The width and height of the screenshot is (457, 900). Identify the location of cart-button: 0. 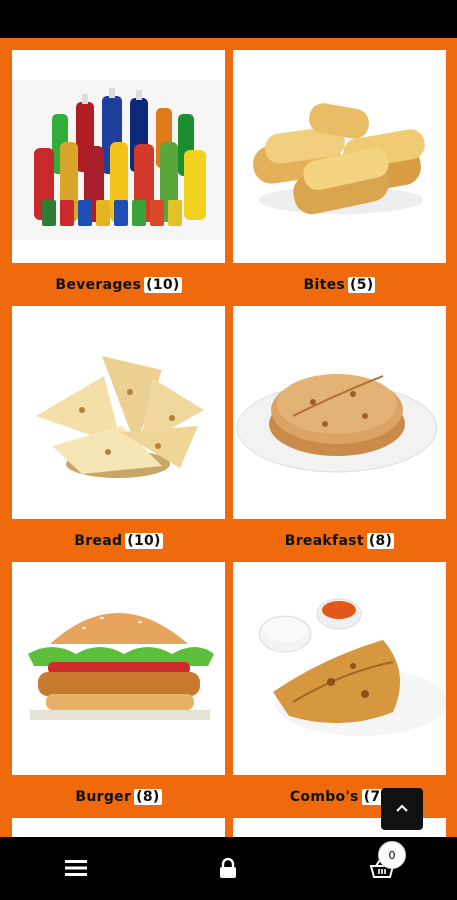
(384, 863).